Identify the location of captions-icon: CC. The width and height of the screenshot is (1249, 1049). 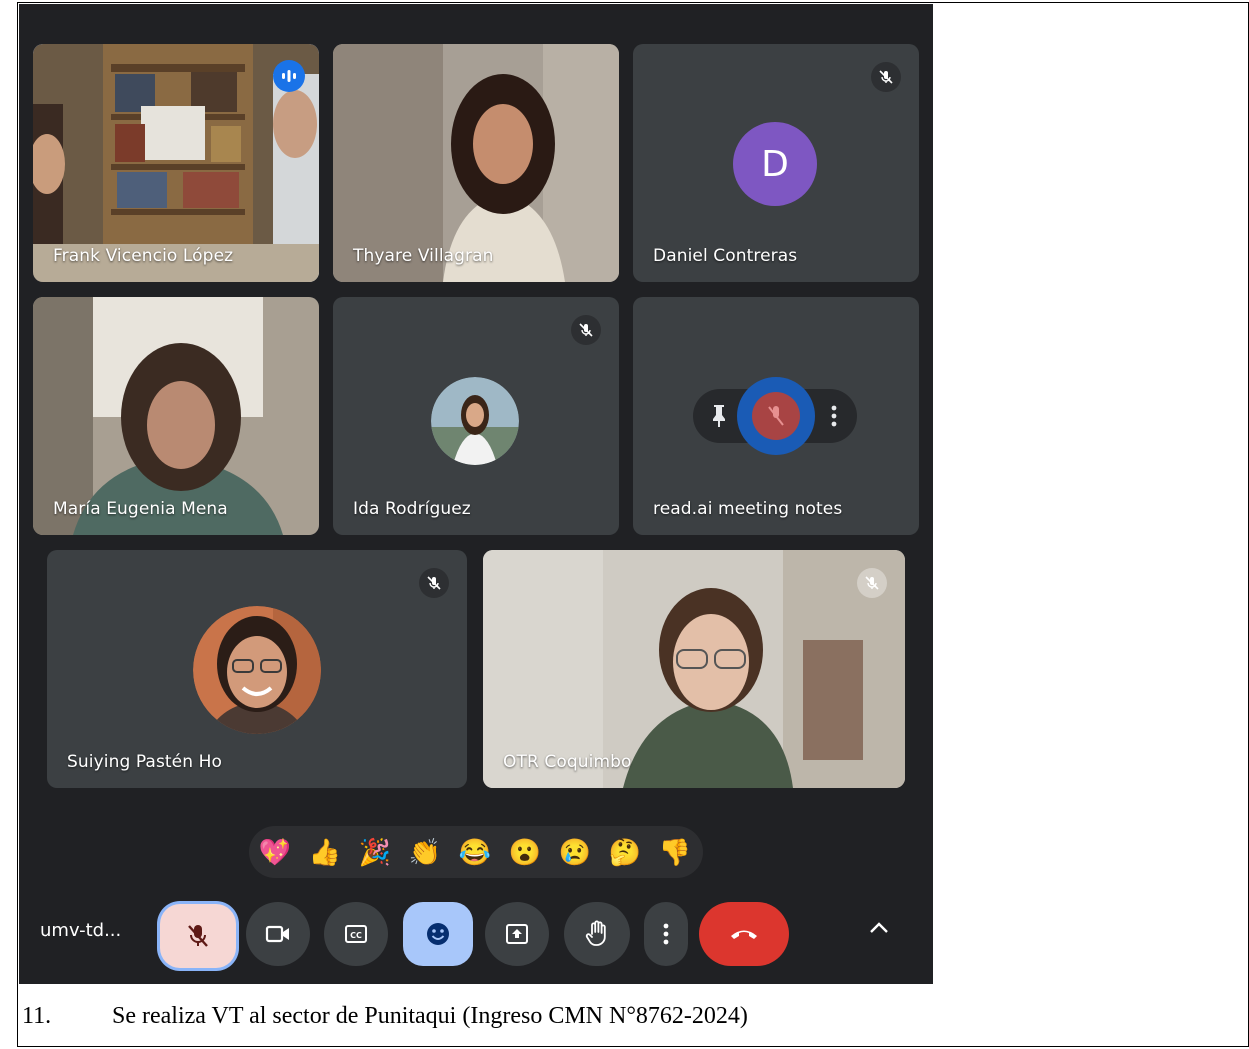
(356, 934).